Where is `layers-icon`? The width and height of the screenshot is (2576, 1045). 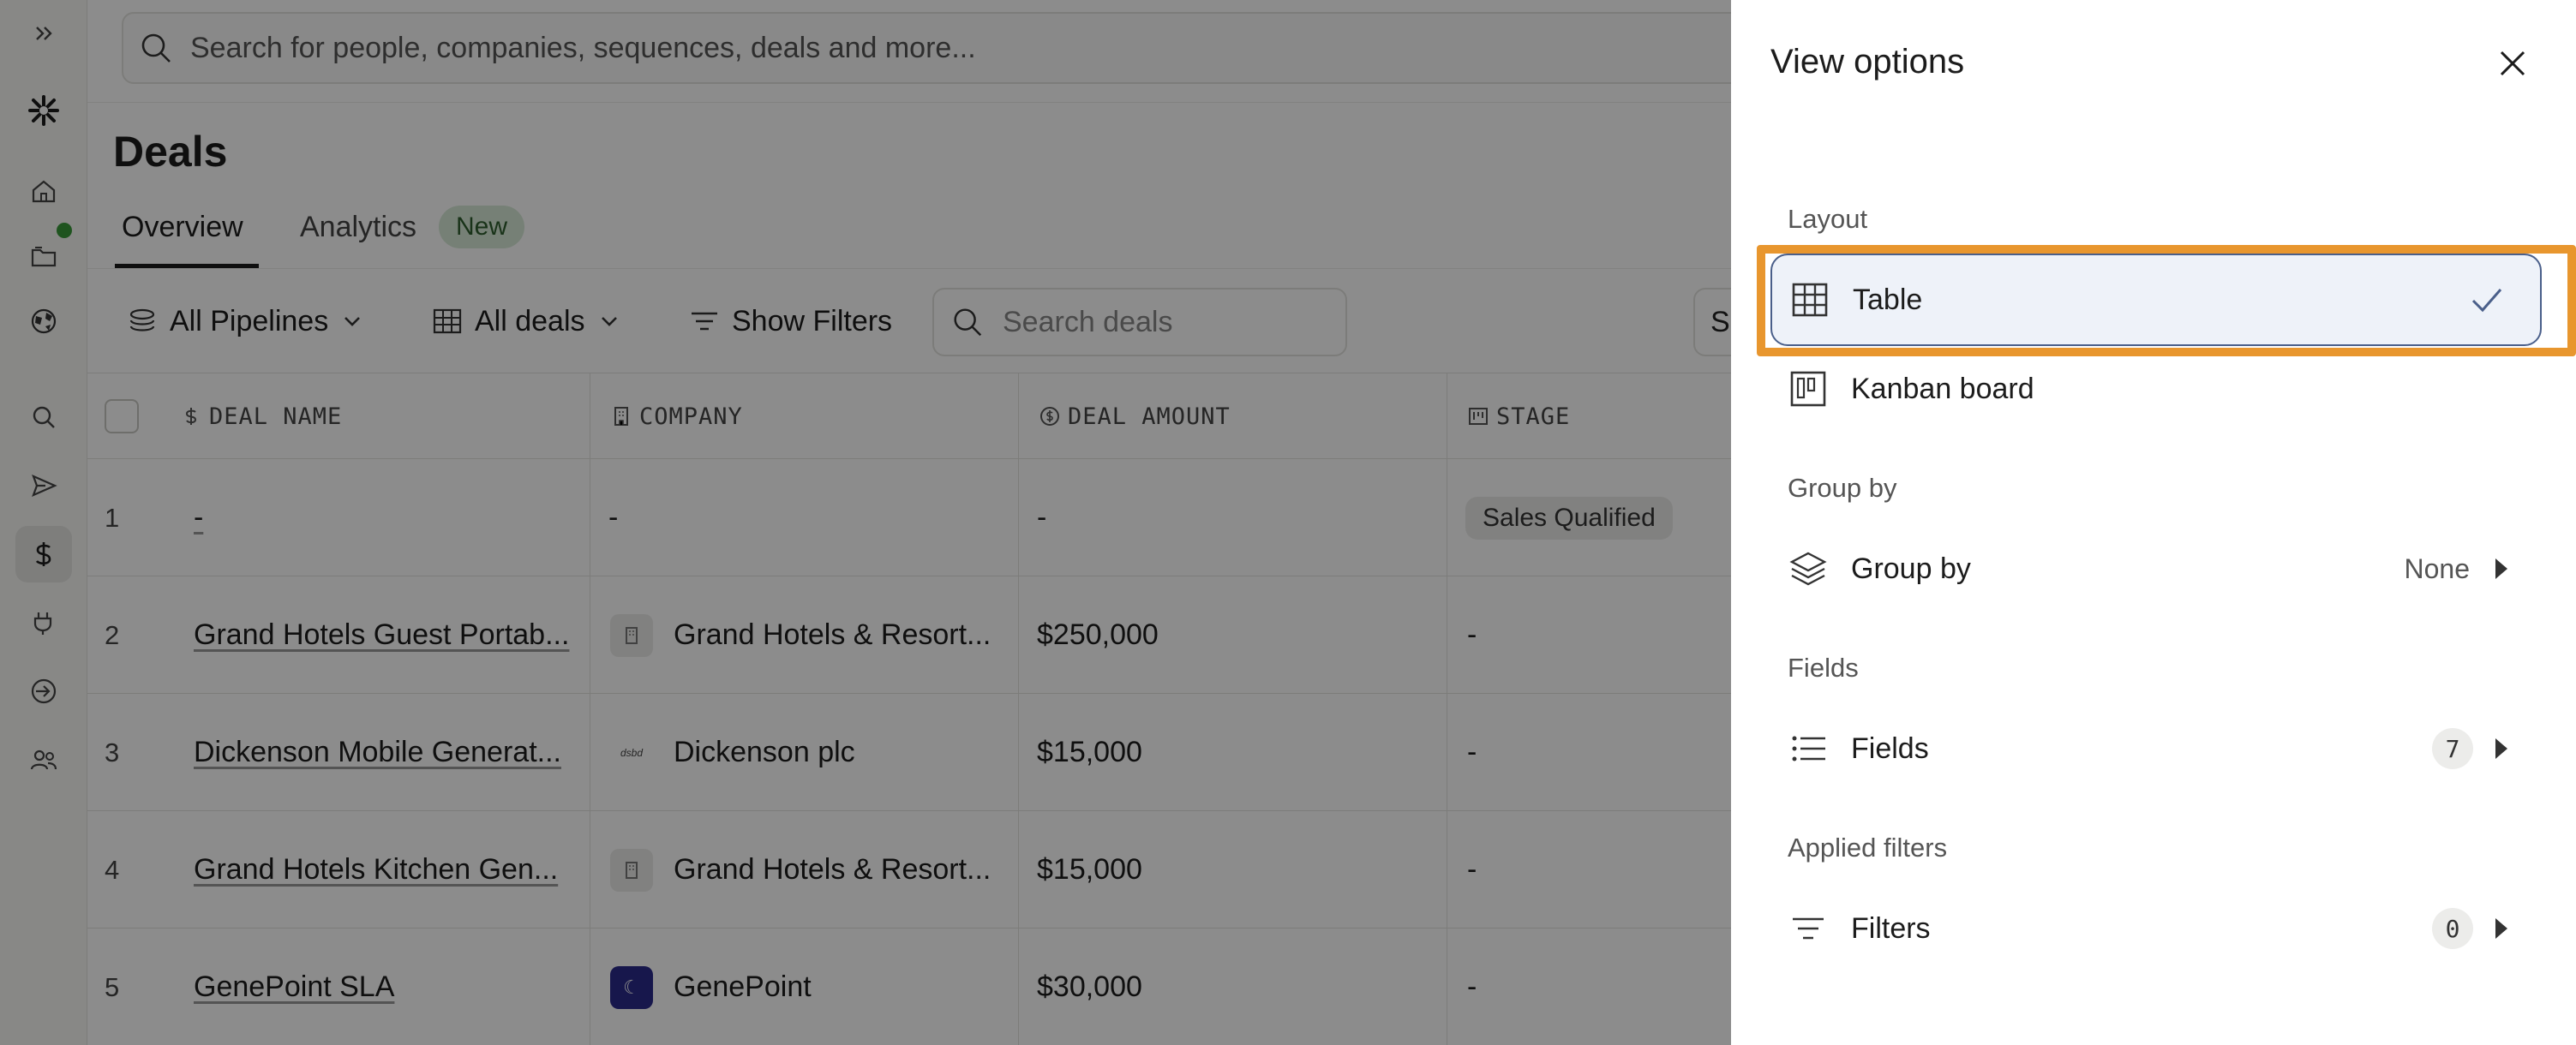
layers-icon is located at coordinates (1808, 569).